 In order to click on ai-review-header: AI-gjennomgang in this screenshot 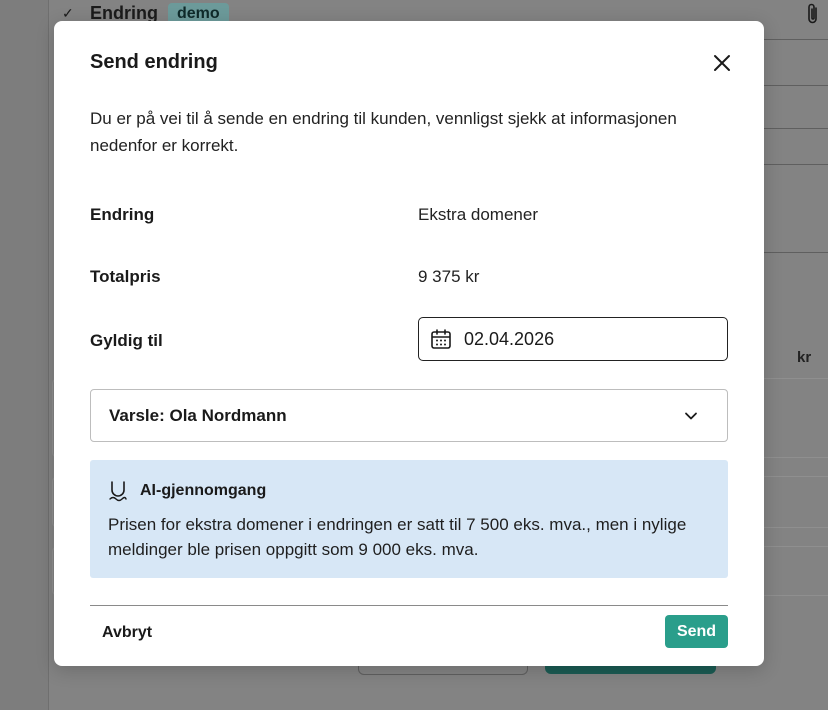, I will do `click(187, 491)`.